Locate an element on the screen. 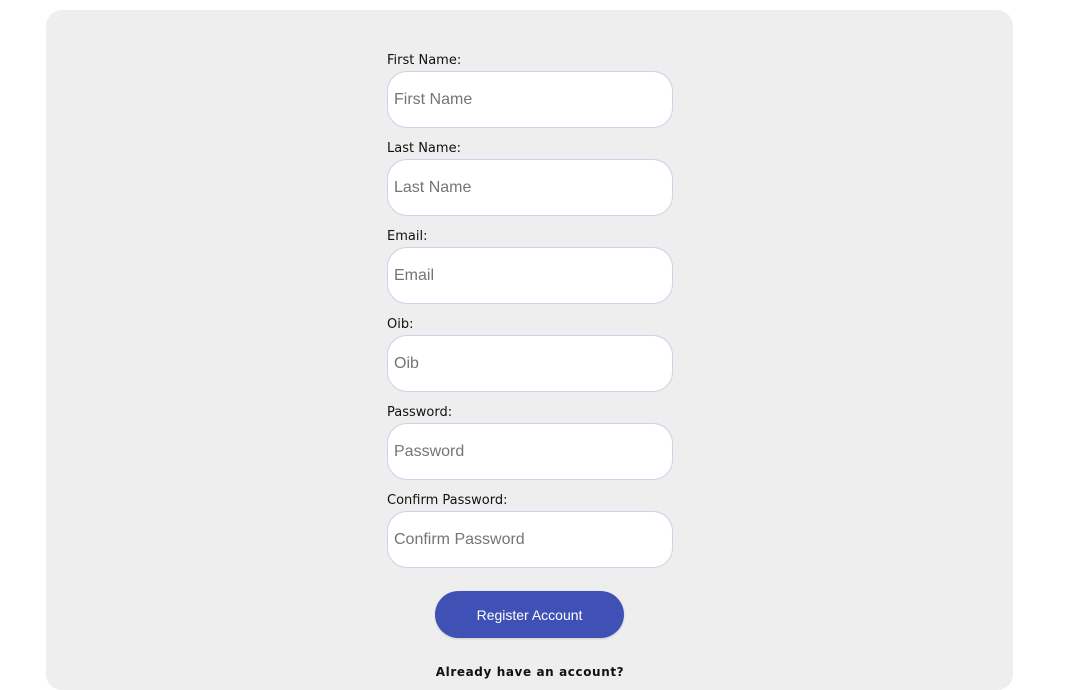 This screenshot has height=690, width=1073. login-prompt-text: Already have an account? is located at coordinates (530, 672).